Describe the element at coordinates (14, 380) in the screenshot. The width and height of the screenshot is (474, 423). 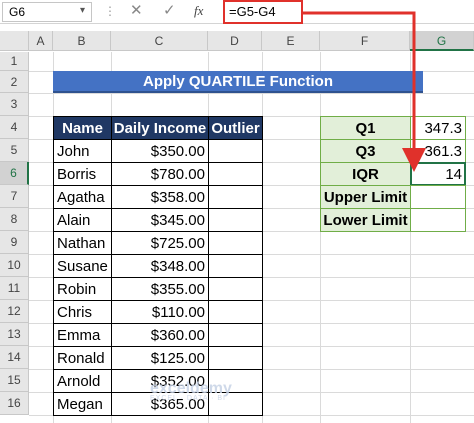
I see `row-header-15: 15` at that location.